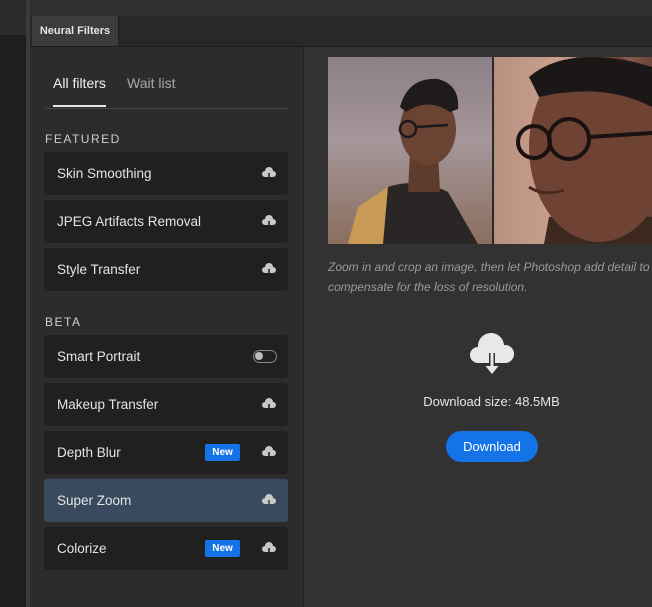  I want to click on filter-item-skin-smoothing: Skin Smoothing, so click(166, 173).